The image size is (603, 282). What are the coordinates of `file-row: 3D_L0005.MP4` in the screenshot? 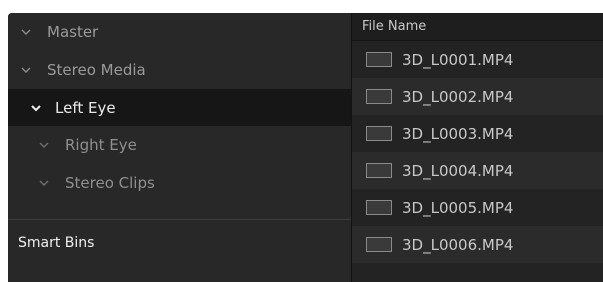 It's located at (477, 207).